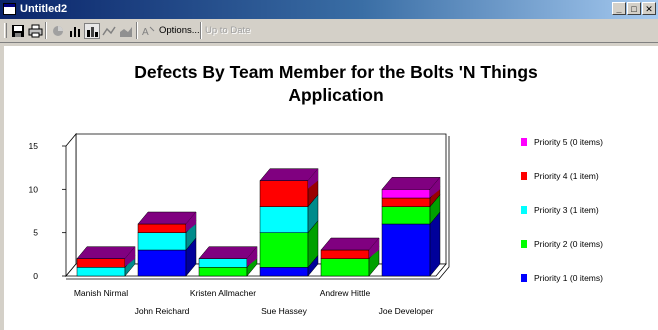 Image resolution: width=658 pixels, height=330 pixels. What do you see at coordinates (649, 8) in the screenshot?
I see `close-button: ✕` at bounding box center [649, 8].